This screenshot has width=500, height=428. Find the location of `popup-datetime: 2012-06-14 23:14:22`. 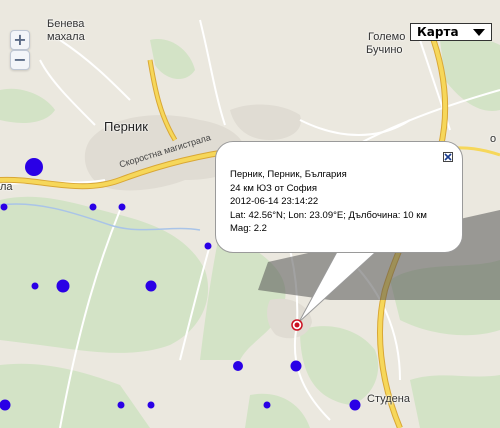

popup-datetime: 2012-06-14 23:14:22 is located at coordinates (274, 201).